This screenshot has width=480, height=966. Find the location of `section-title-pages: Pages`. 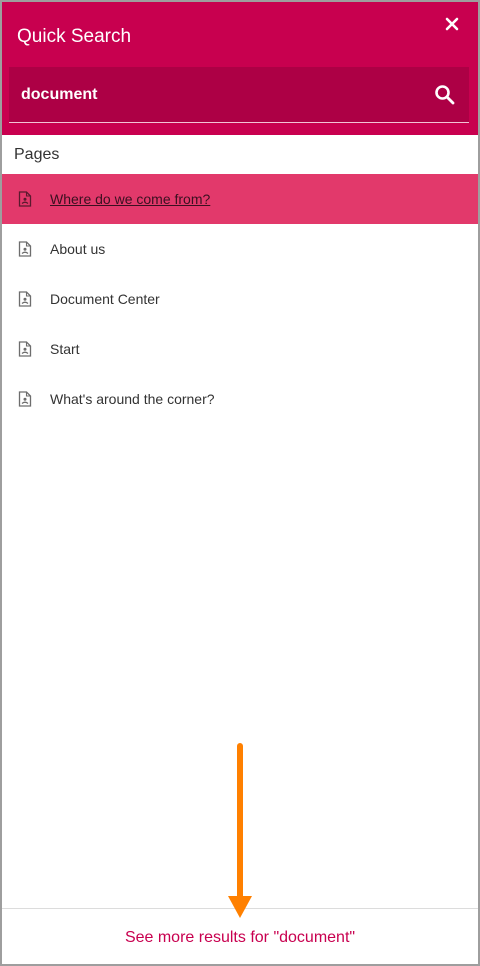

section-title-pages: Pages is located at coordinates (37, 154).